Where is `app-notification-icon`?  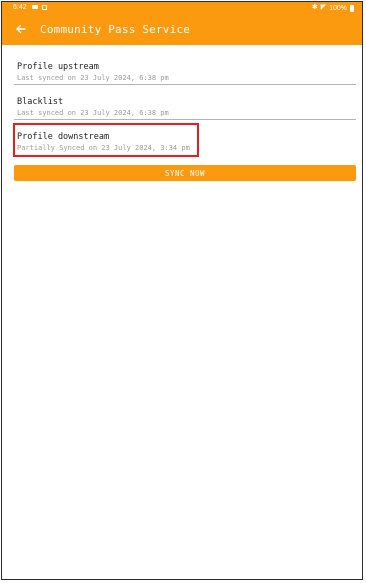
app-notification-icon is located at coordinates (44, 7).